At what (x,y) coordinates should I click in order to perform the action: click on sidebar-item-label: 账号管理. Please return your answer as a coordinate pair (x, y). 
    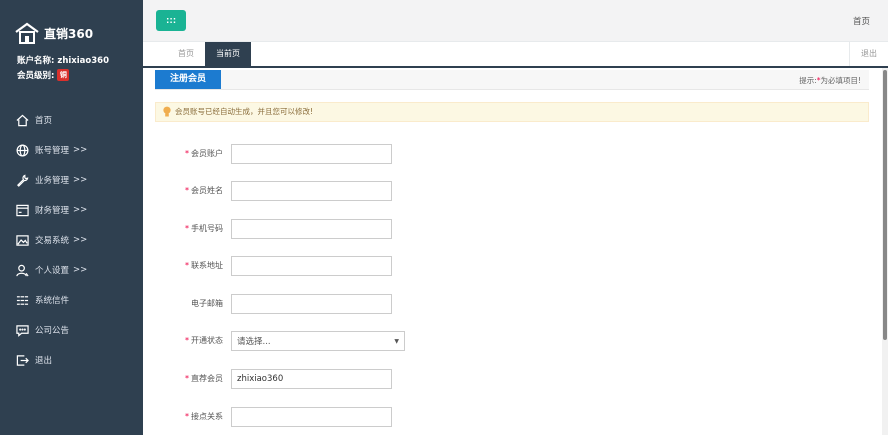
    Looking at the image, I should click on (52, 151).